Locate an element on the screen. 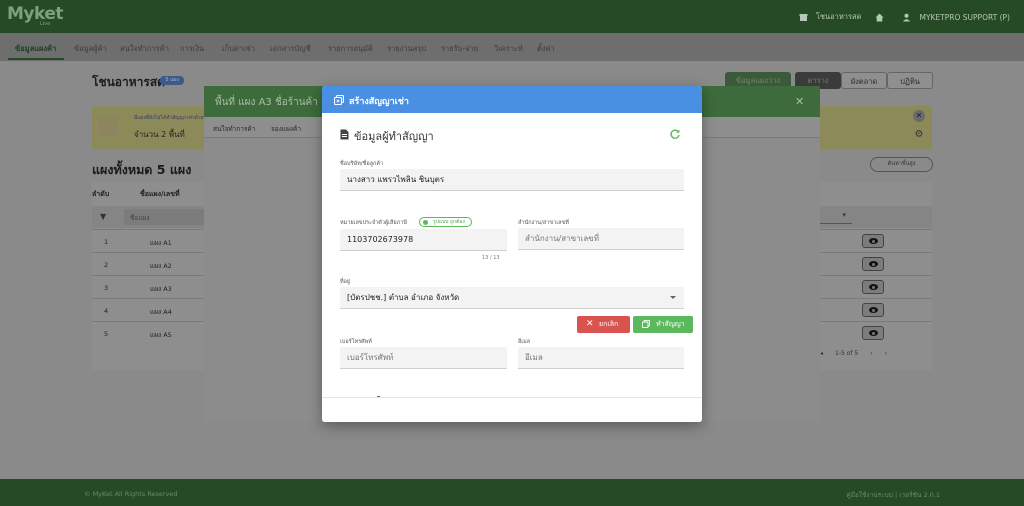  app-logo-sub: Live is located at coordinates (45, 24).